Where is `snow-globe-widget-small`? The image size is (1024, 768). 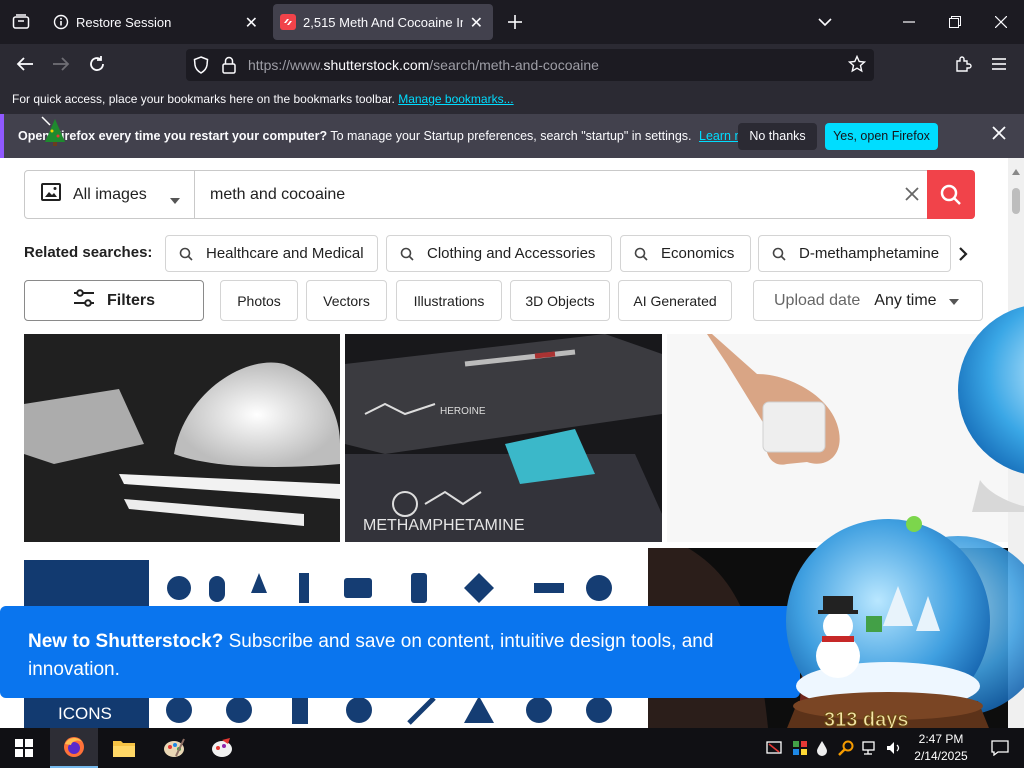
snow-globe-widget-small is located at coordinates (988, 406).